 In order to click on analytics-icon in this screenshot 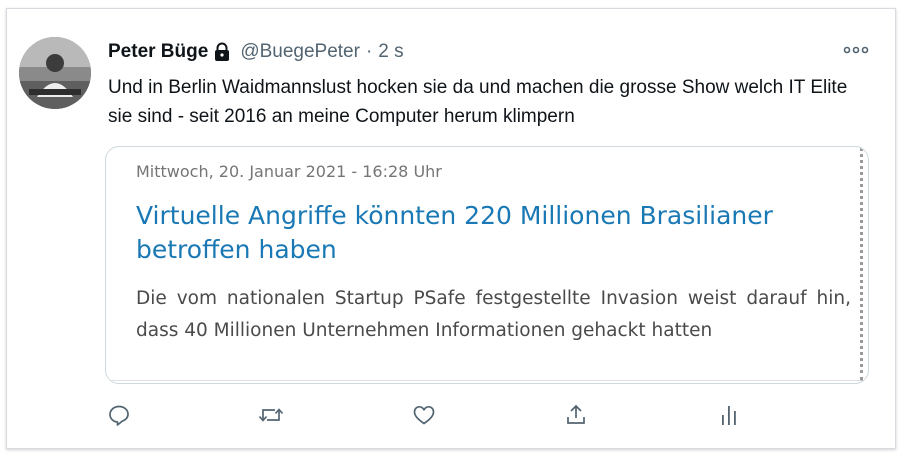, I will do `click(729, 415)`.